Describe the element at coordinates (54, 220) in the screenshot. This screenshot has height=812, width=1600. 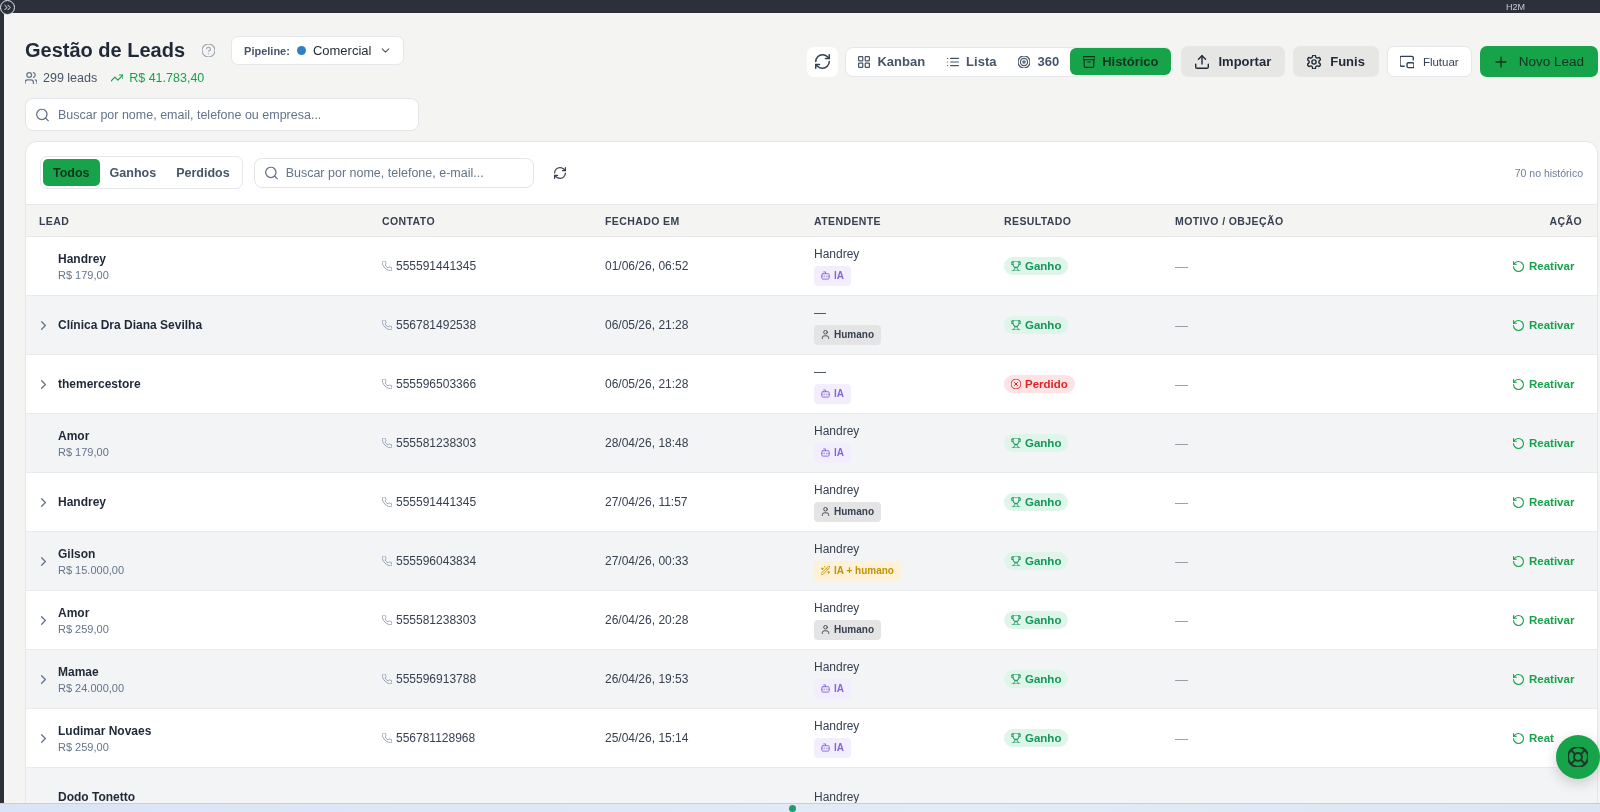
I see `column-header: LEAD` at that location.